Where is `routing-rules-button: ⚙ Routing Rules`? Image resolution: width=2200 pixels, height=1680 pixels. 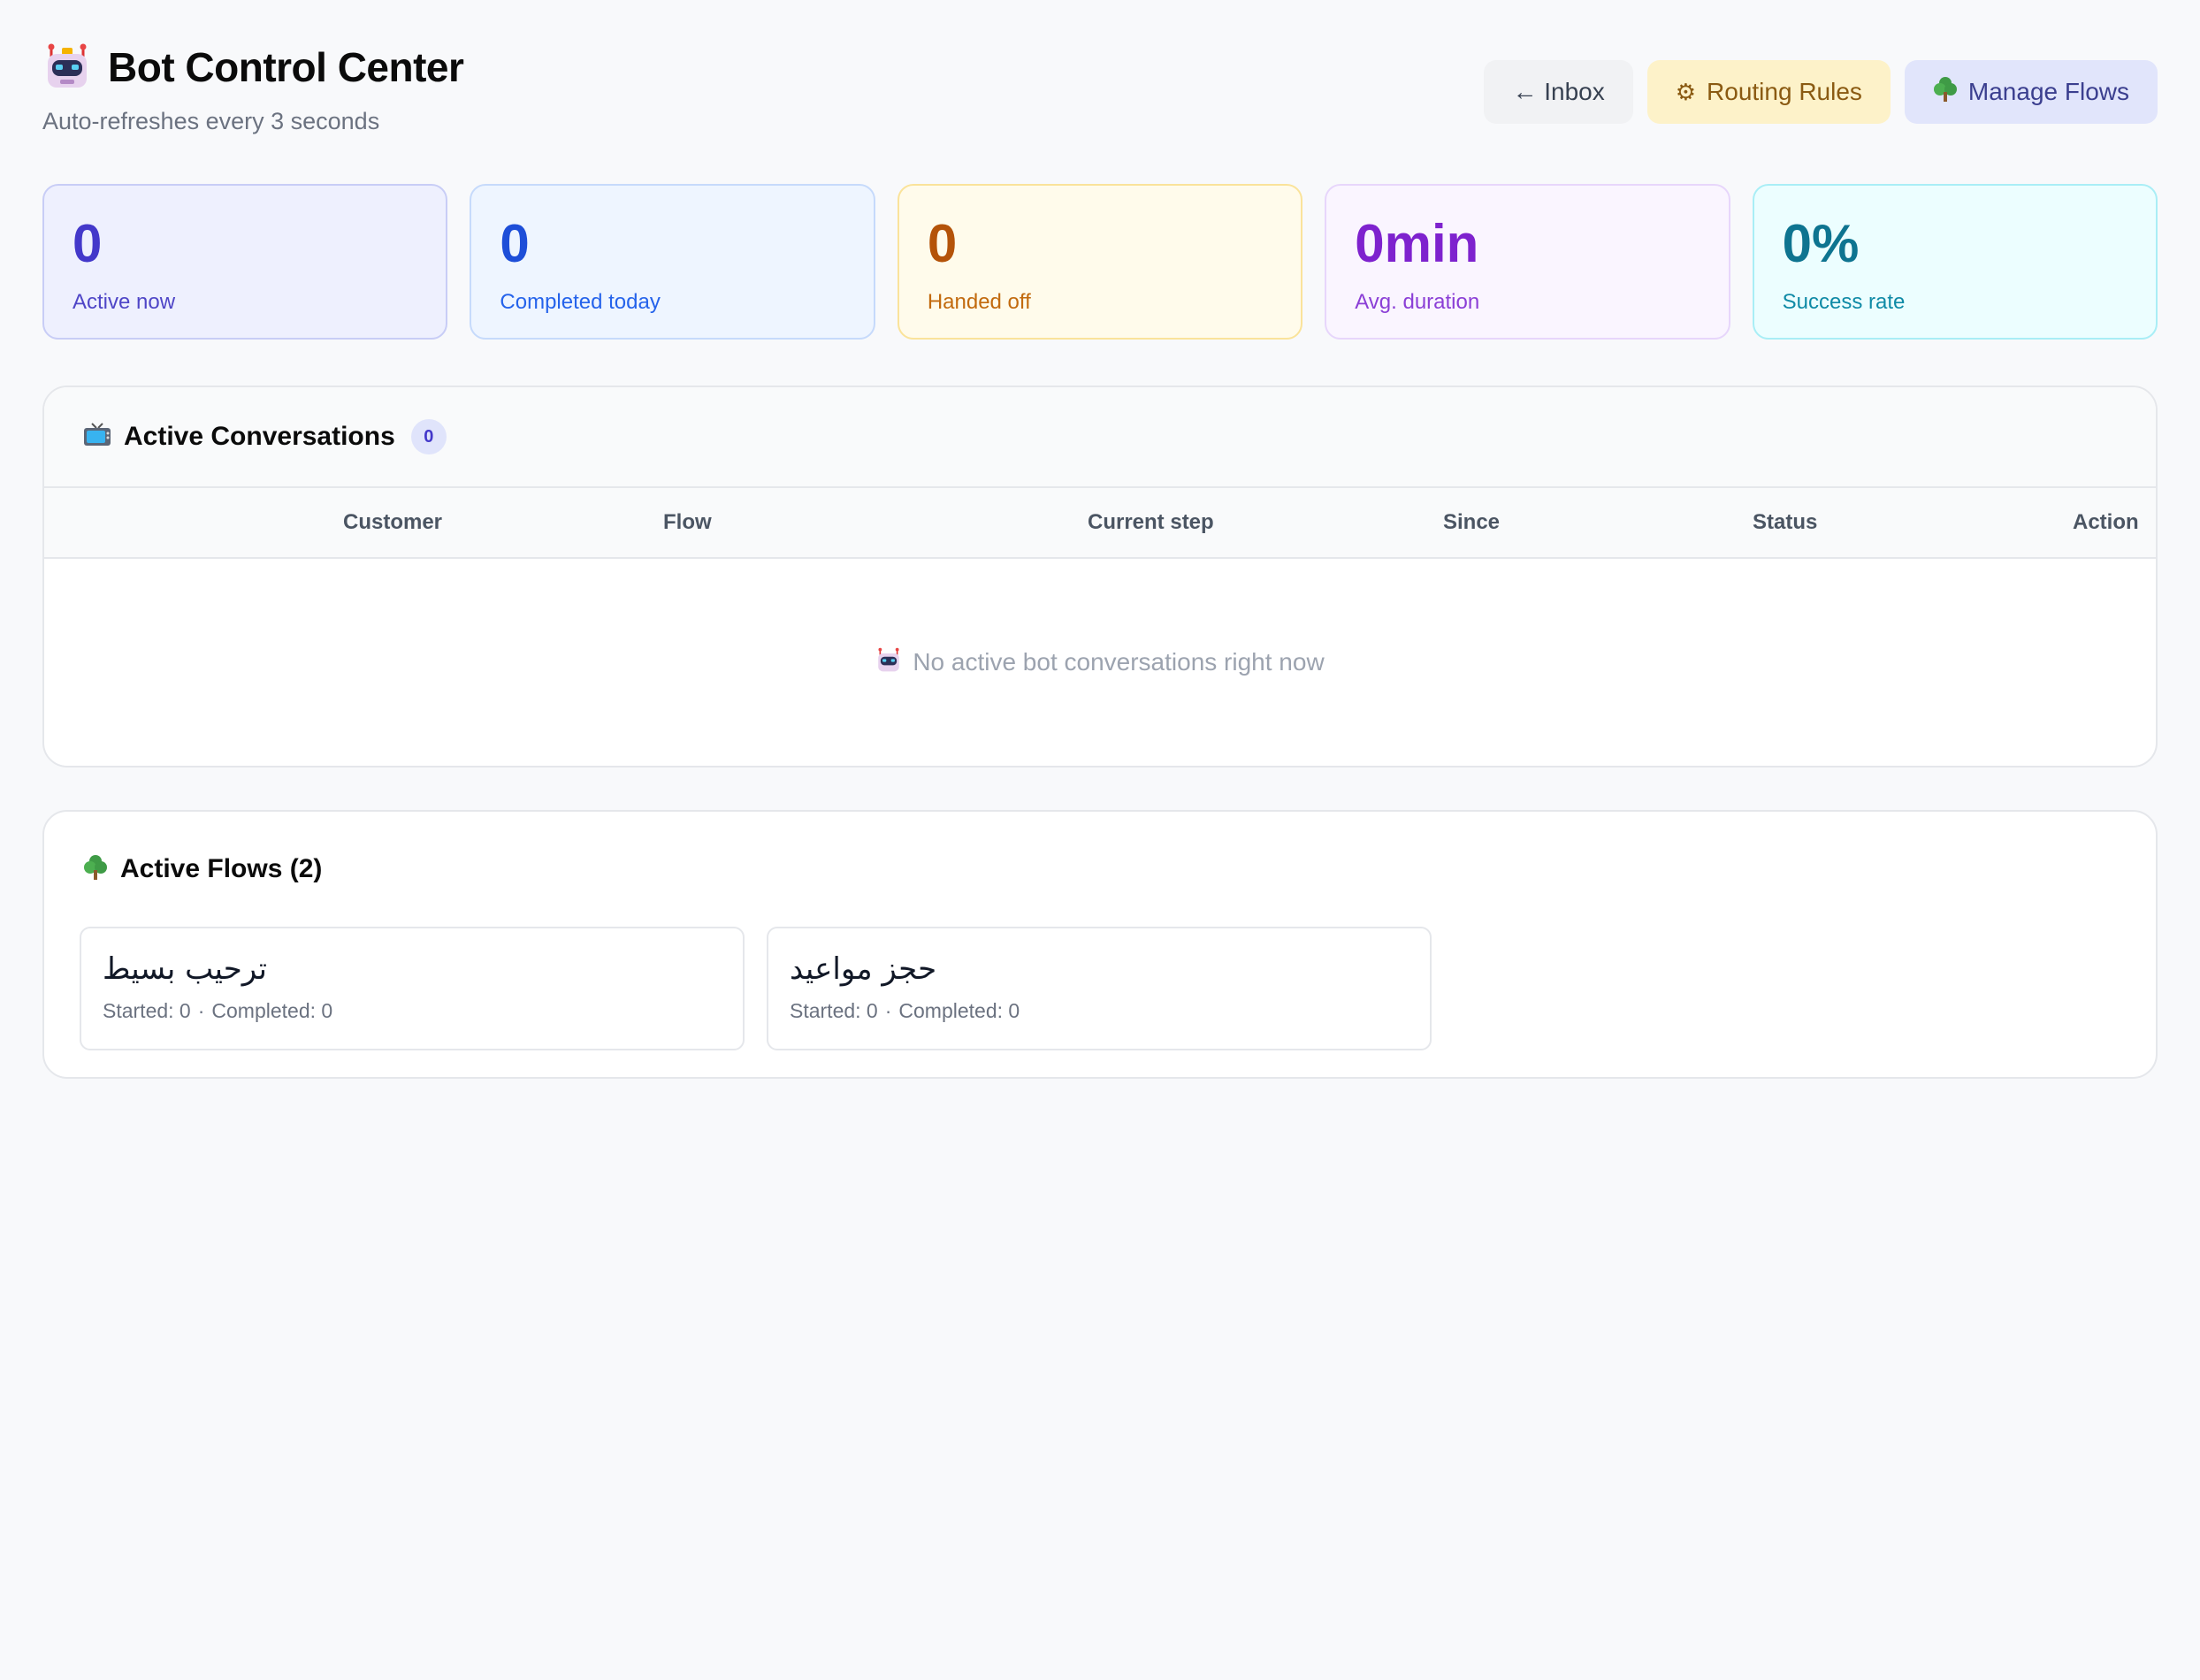
routing-rules-button: ⚙ Routing Rules is located at coordinates (1768, 92).